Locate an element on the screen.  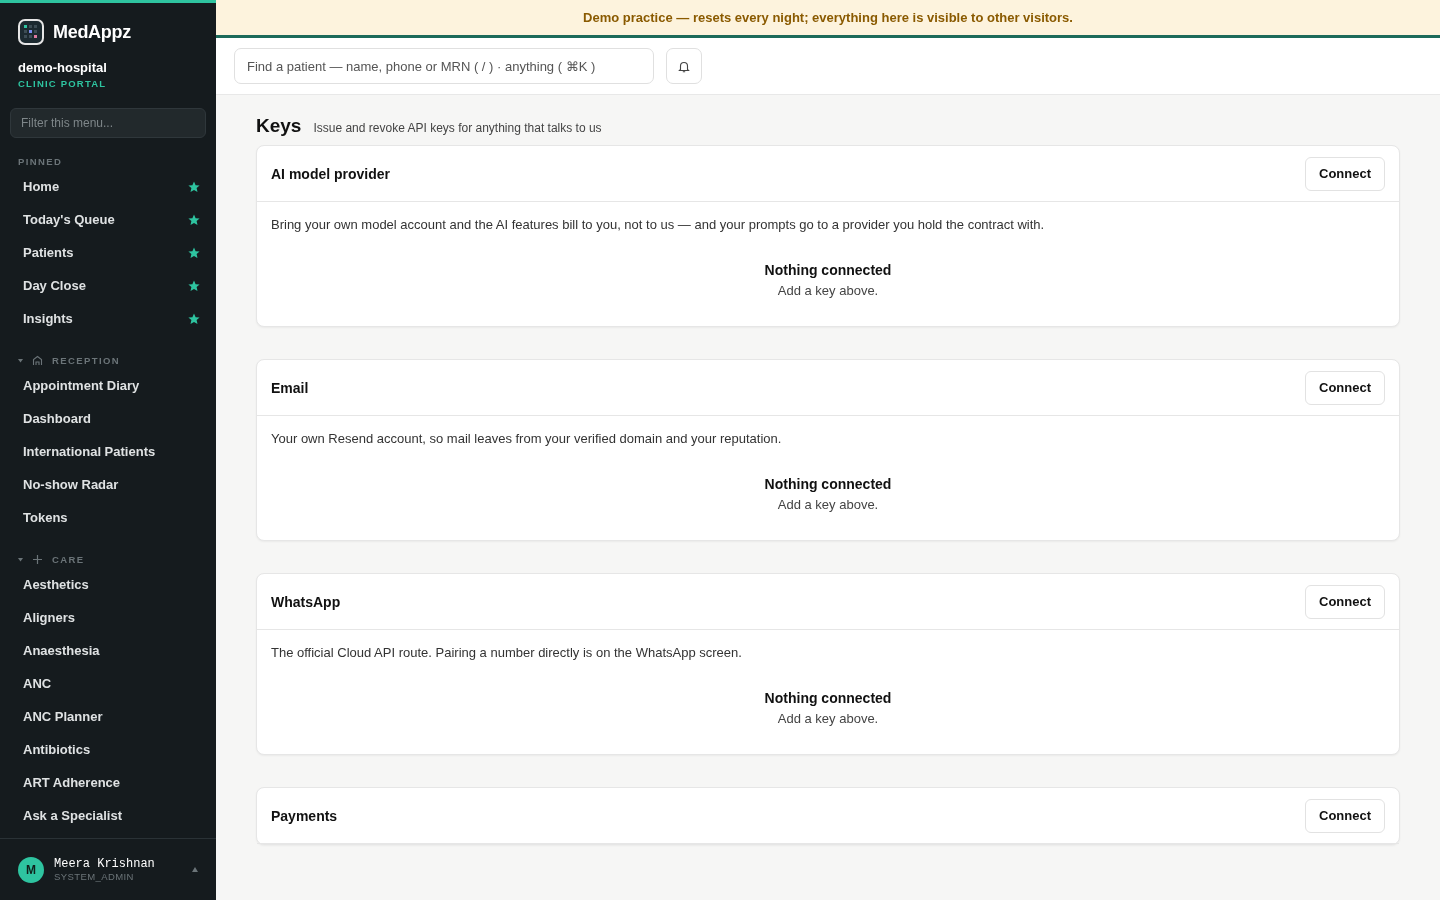
plus-icon is located at coordinates (37, 559).